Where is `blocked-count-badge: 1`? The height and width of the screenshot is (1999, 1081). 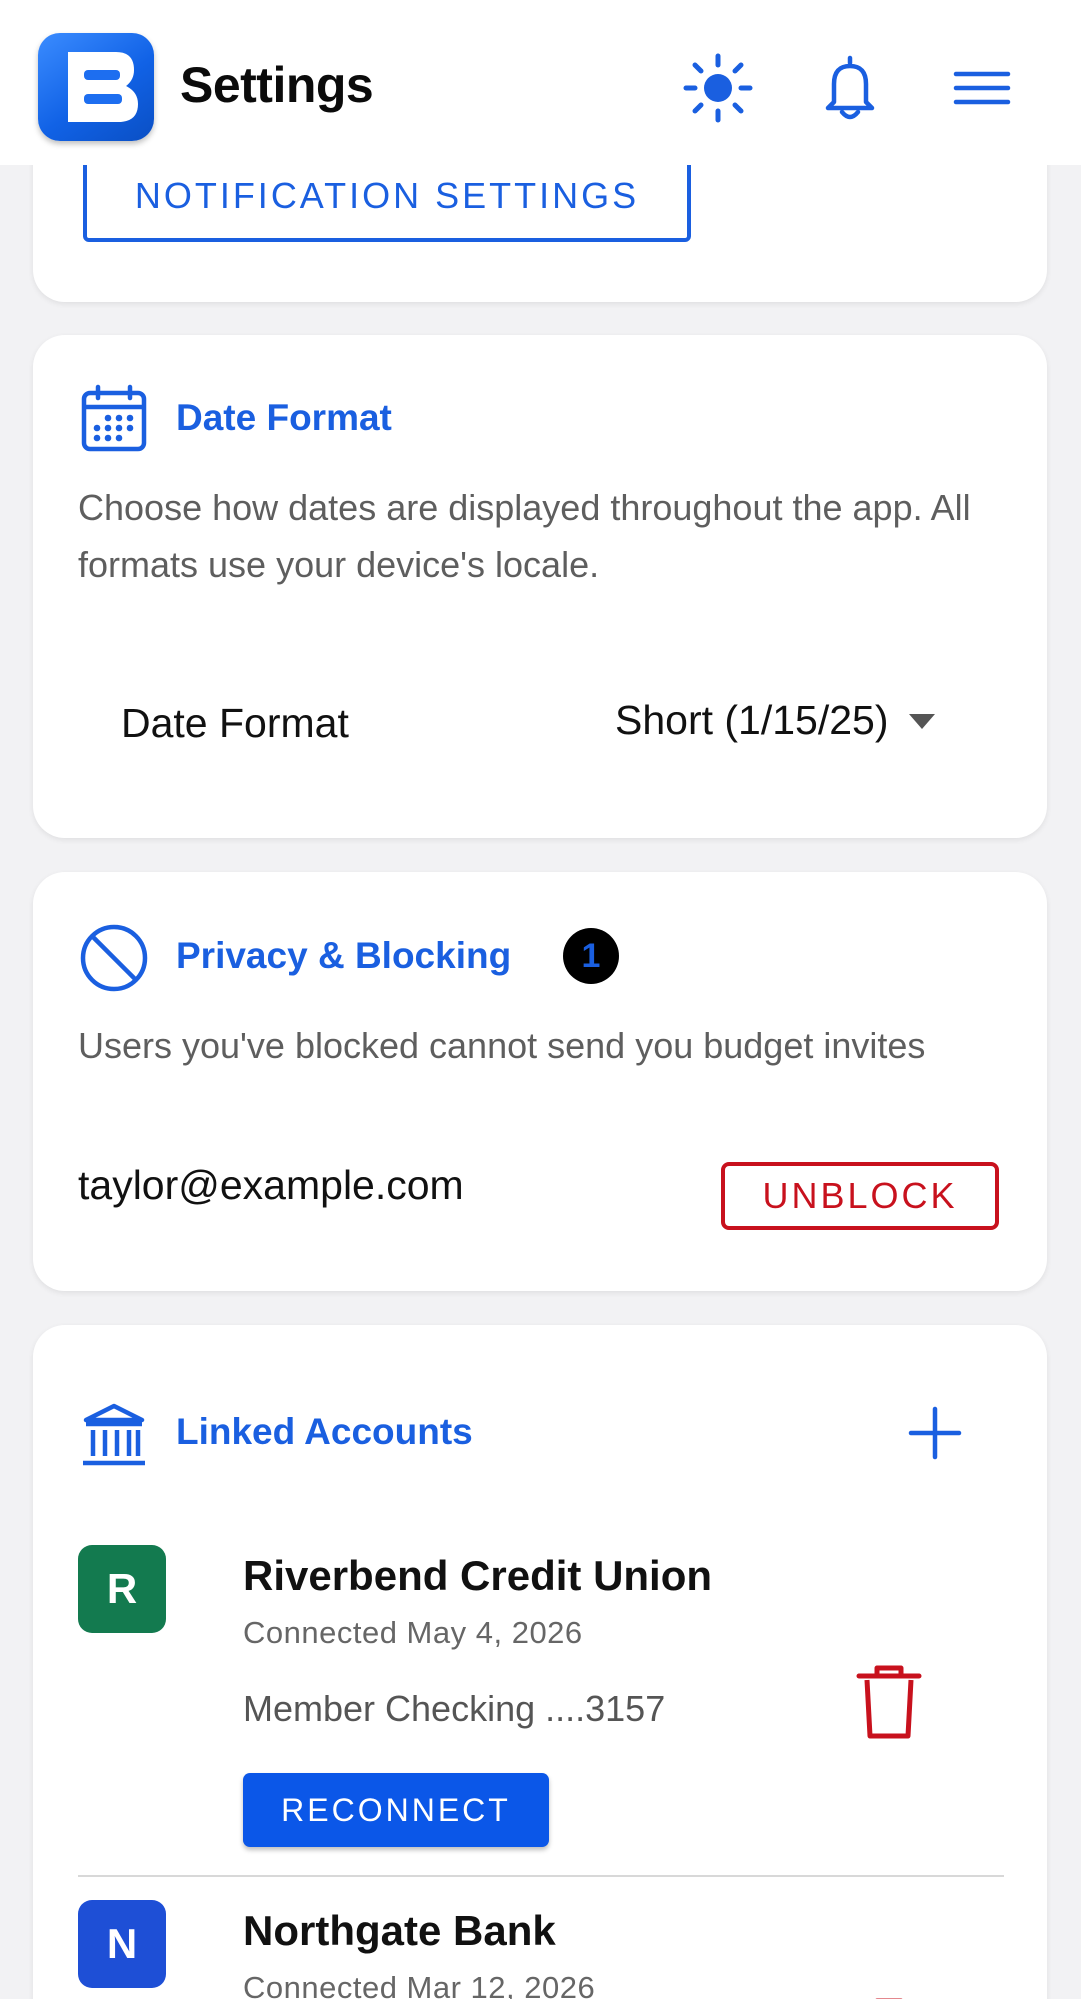
blocked-count-badge: 1 is located at coordinates (591, 956).